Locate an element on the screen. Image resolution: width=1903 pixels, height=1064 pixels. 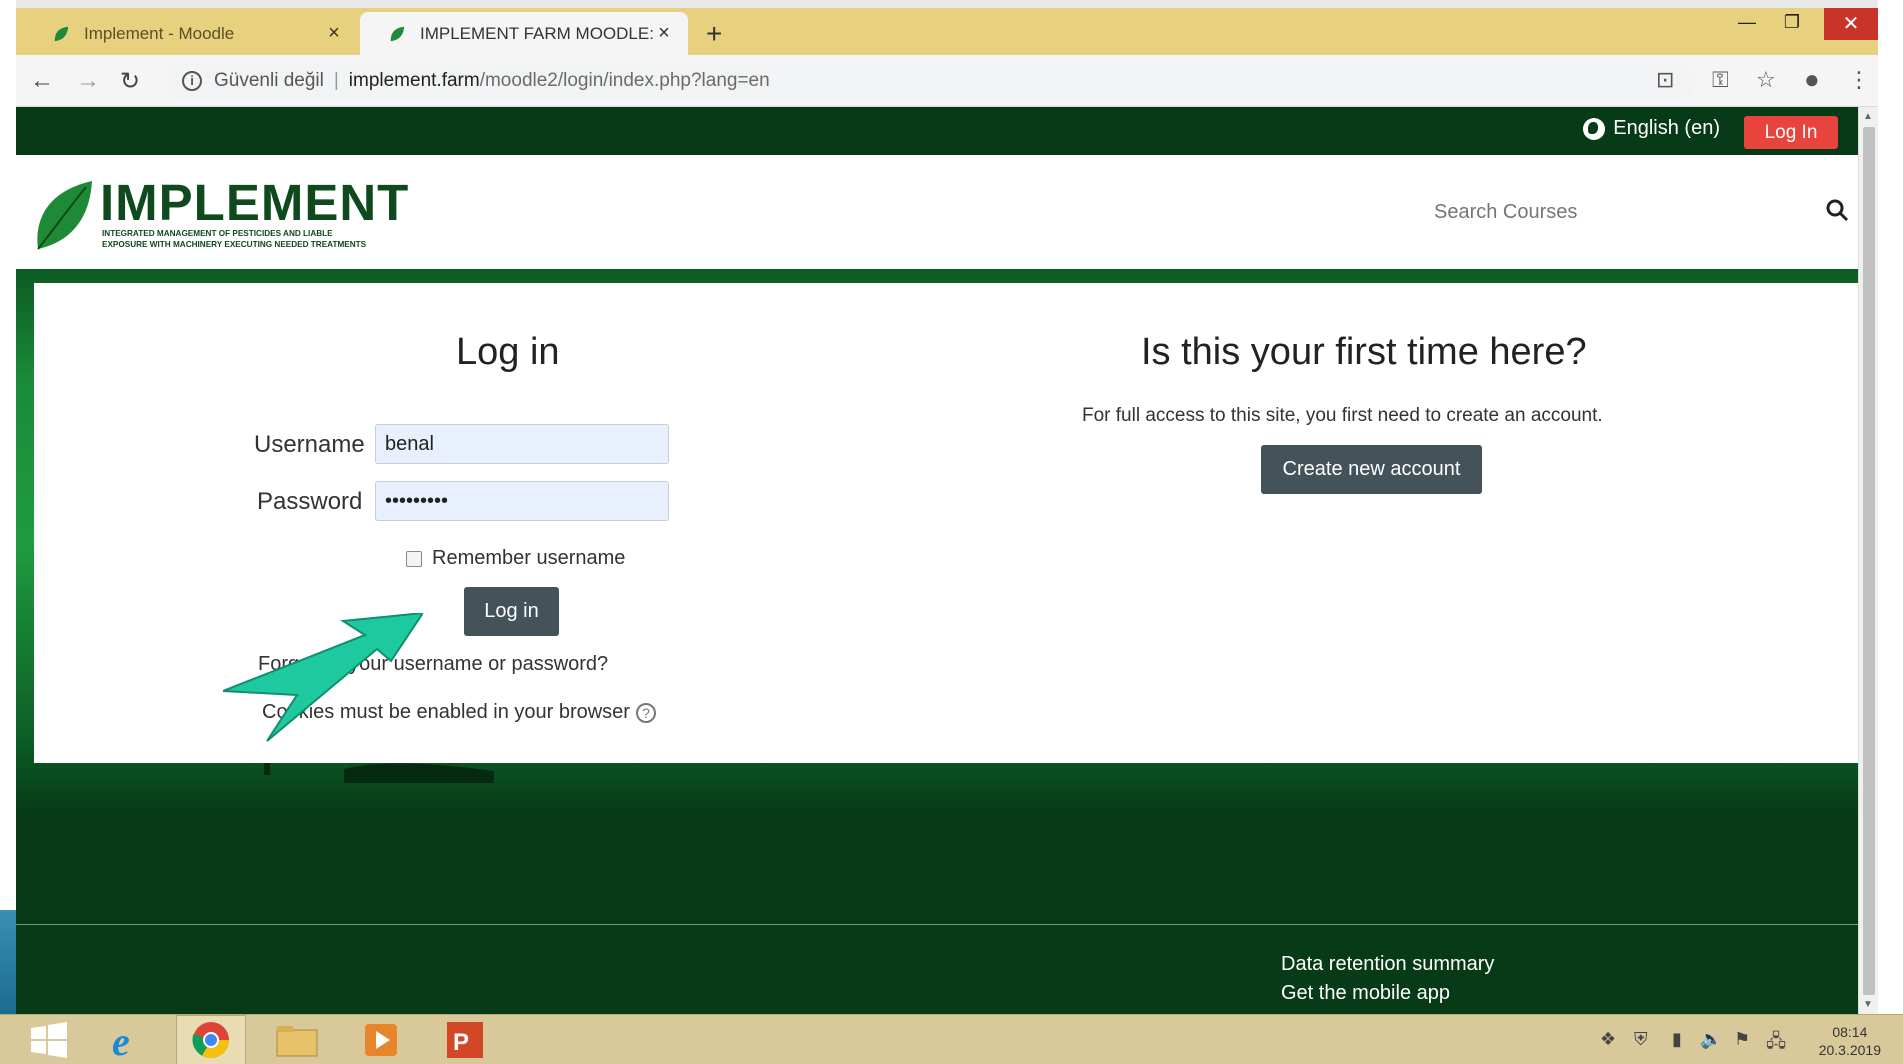
username-label: Username is located at coordinates (309, 444).